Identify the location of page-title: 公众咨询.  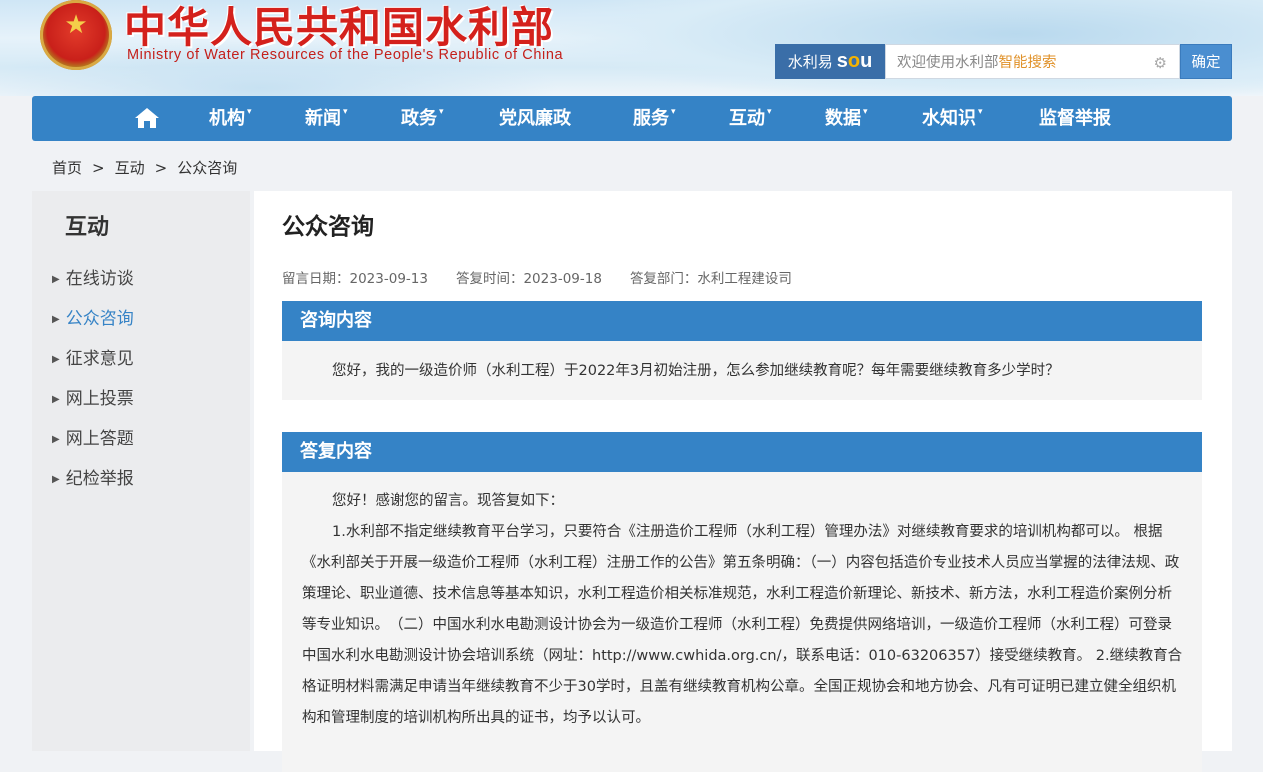
(328, 227).